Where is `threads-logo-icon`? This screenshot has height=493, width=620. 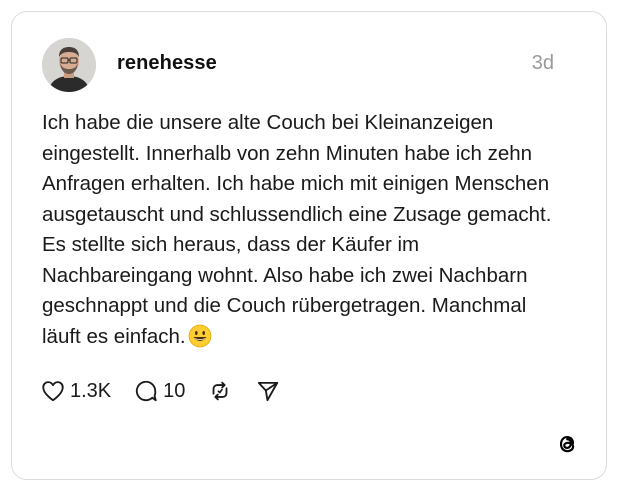
threads-logo-icon is located at coordinates (567, 444).